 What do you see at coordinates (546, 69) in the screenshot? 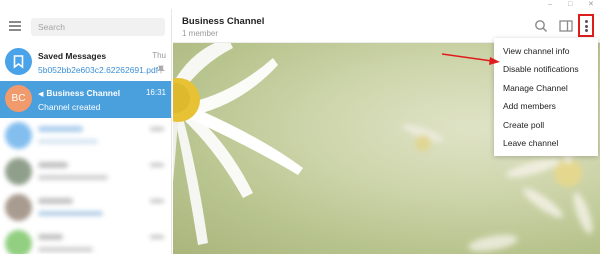
I see `menu-item-disable-notifications: Disable notifications` at bounding box center [546, 69].